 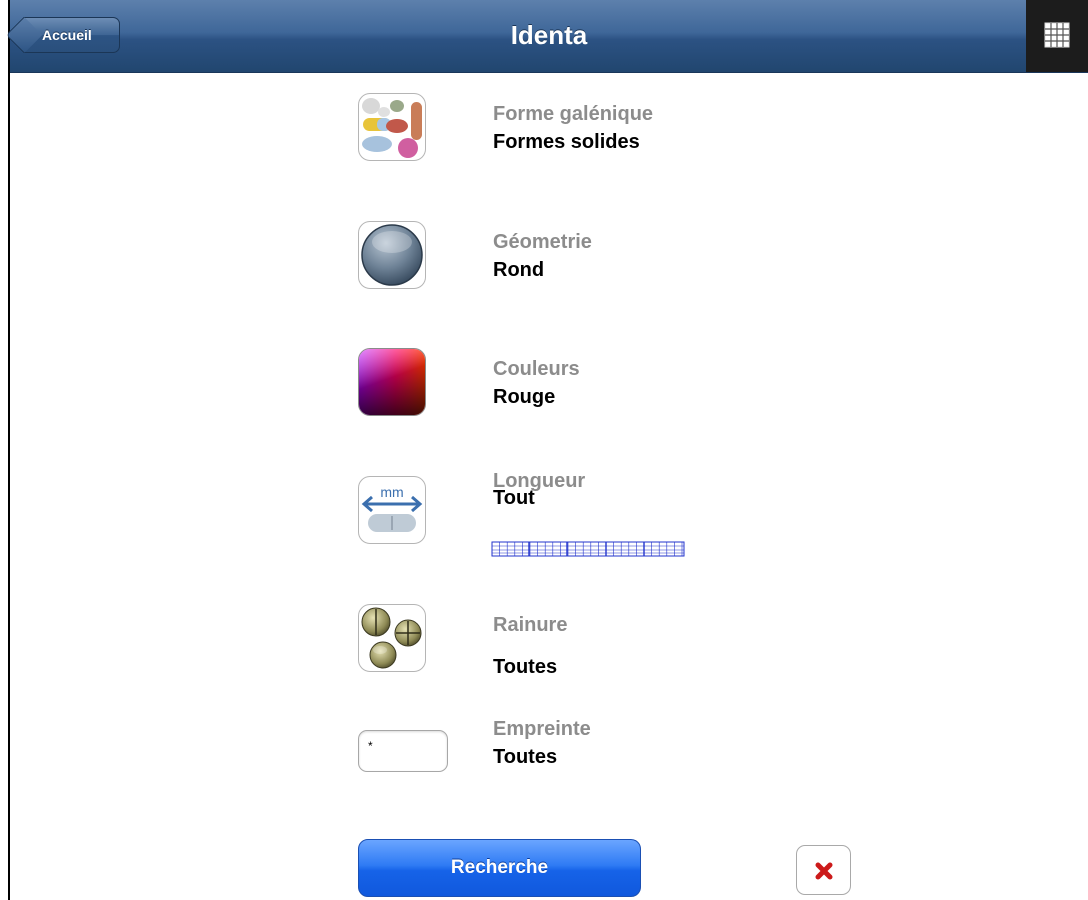 What do you see at coordinates (391, 492) in the screenshot?
I see `svg-text: mm` at bounding box center [391, 492].